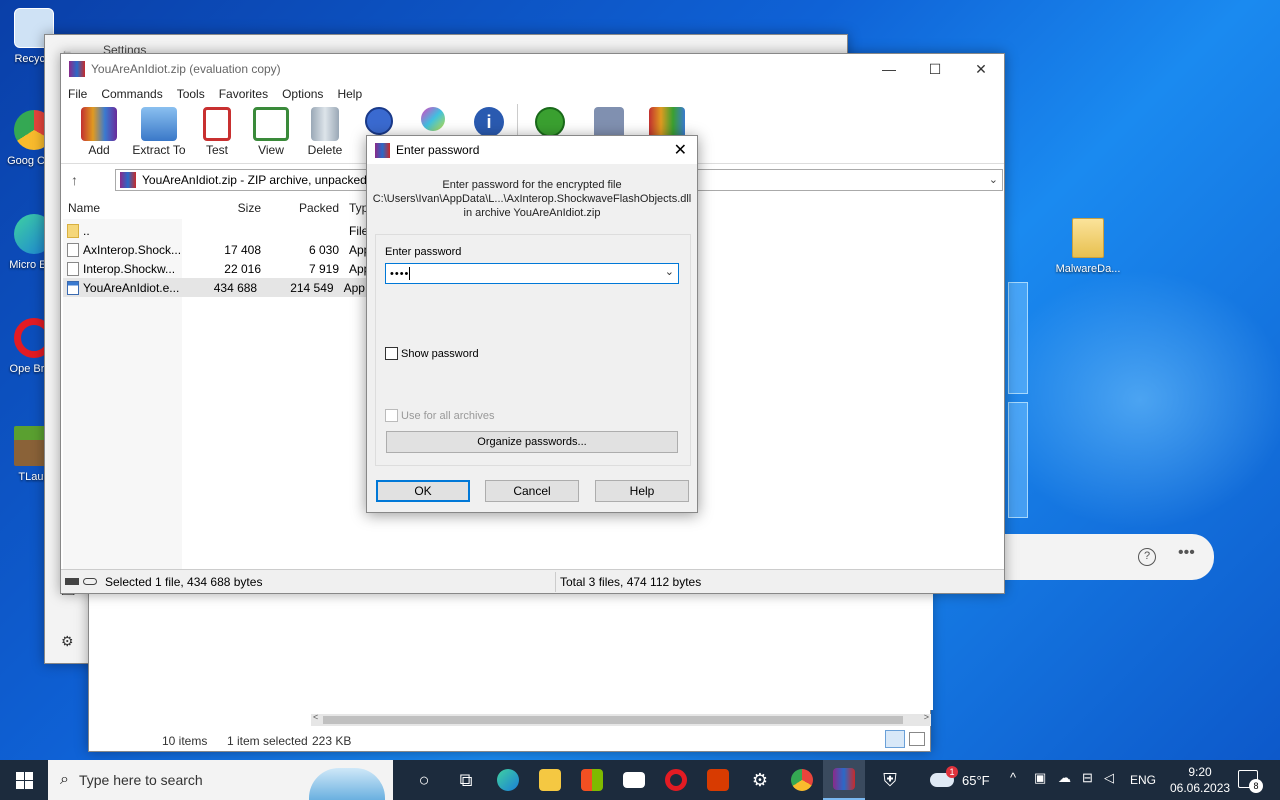 This screenshot has width=1280, height=800. Describe the element at coordinates (423, 491) in the screenshot. I see `ok-button: OK` at that location.